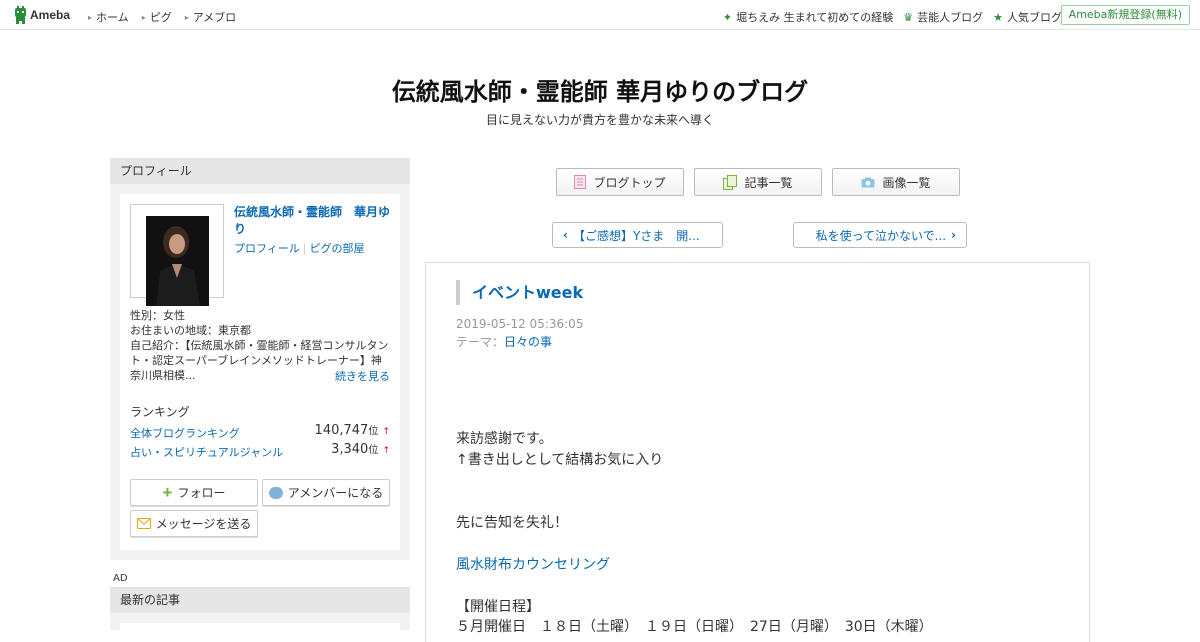 This screenshot has height=642, width=1200. I want to click on blog-top-button: ブログトップ, so click(620, 182).